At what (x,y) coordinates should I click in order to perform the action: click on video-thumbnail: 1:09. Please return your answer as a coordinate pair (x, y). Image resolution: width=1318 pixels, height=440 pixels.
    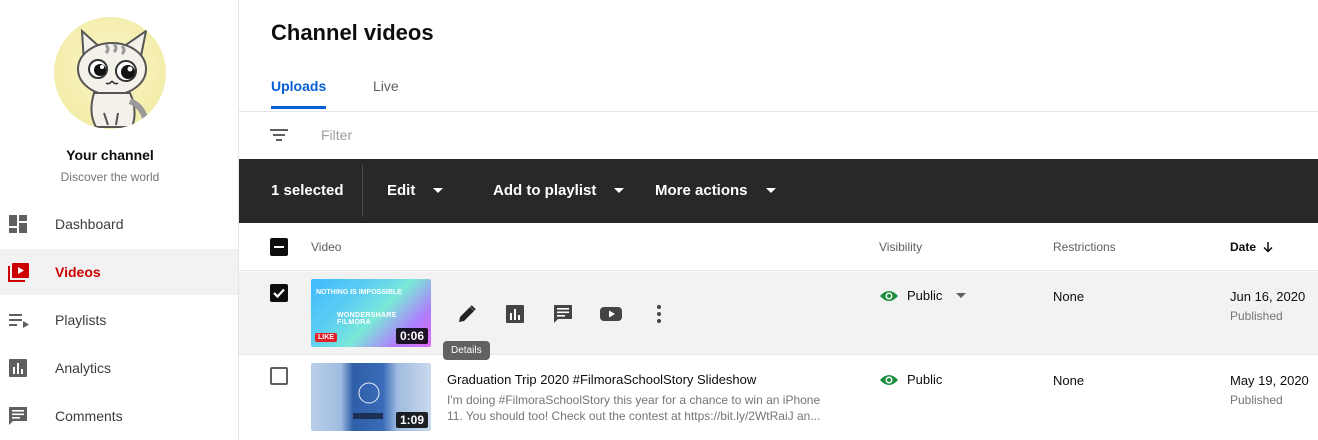
    Looking at the image, I should click on (371, 397).